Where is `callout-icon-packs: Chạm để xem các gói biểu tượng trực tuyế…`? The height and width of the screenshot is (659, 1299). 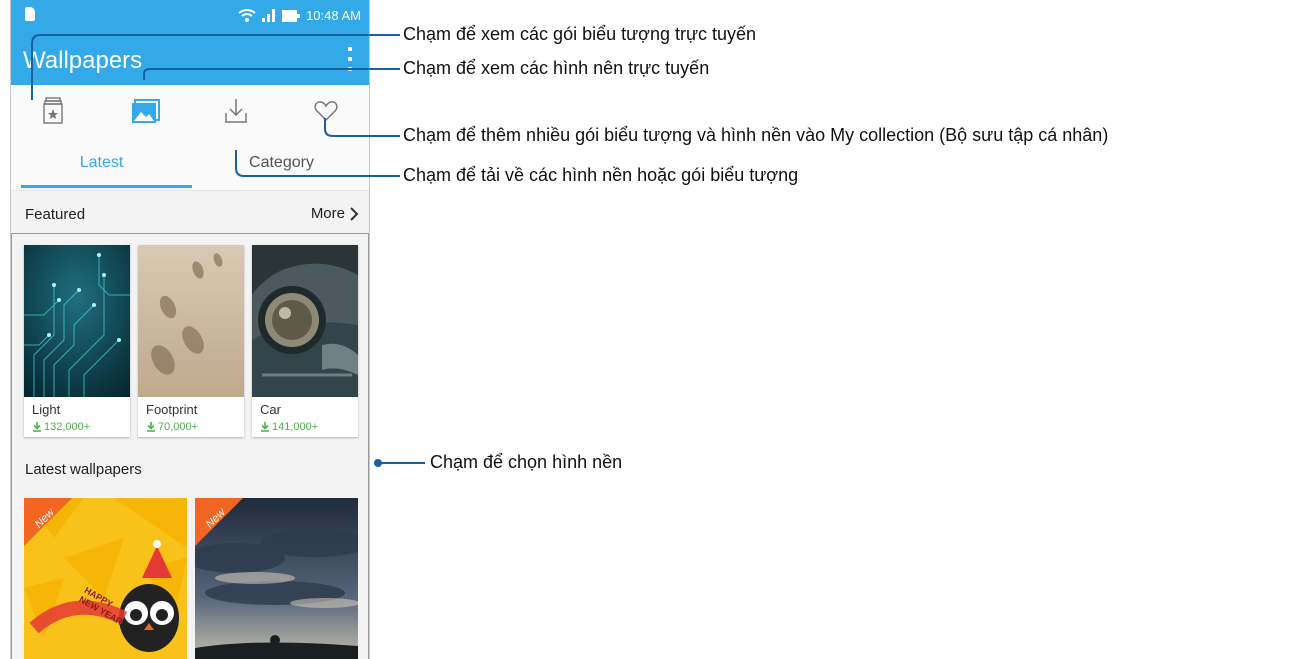
callout-icon-packs: Chạm để xem các gói biểu tượng trực tuyế… is located at coordinates (580, 34).